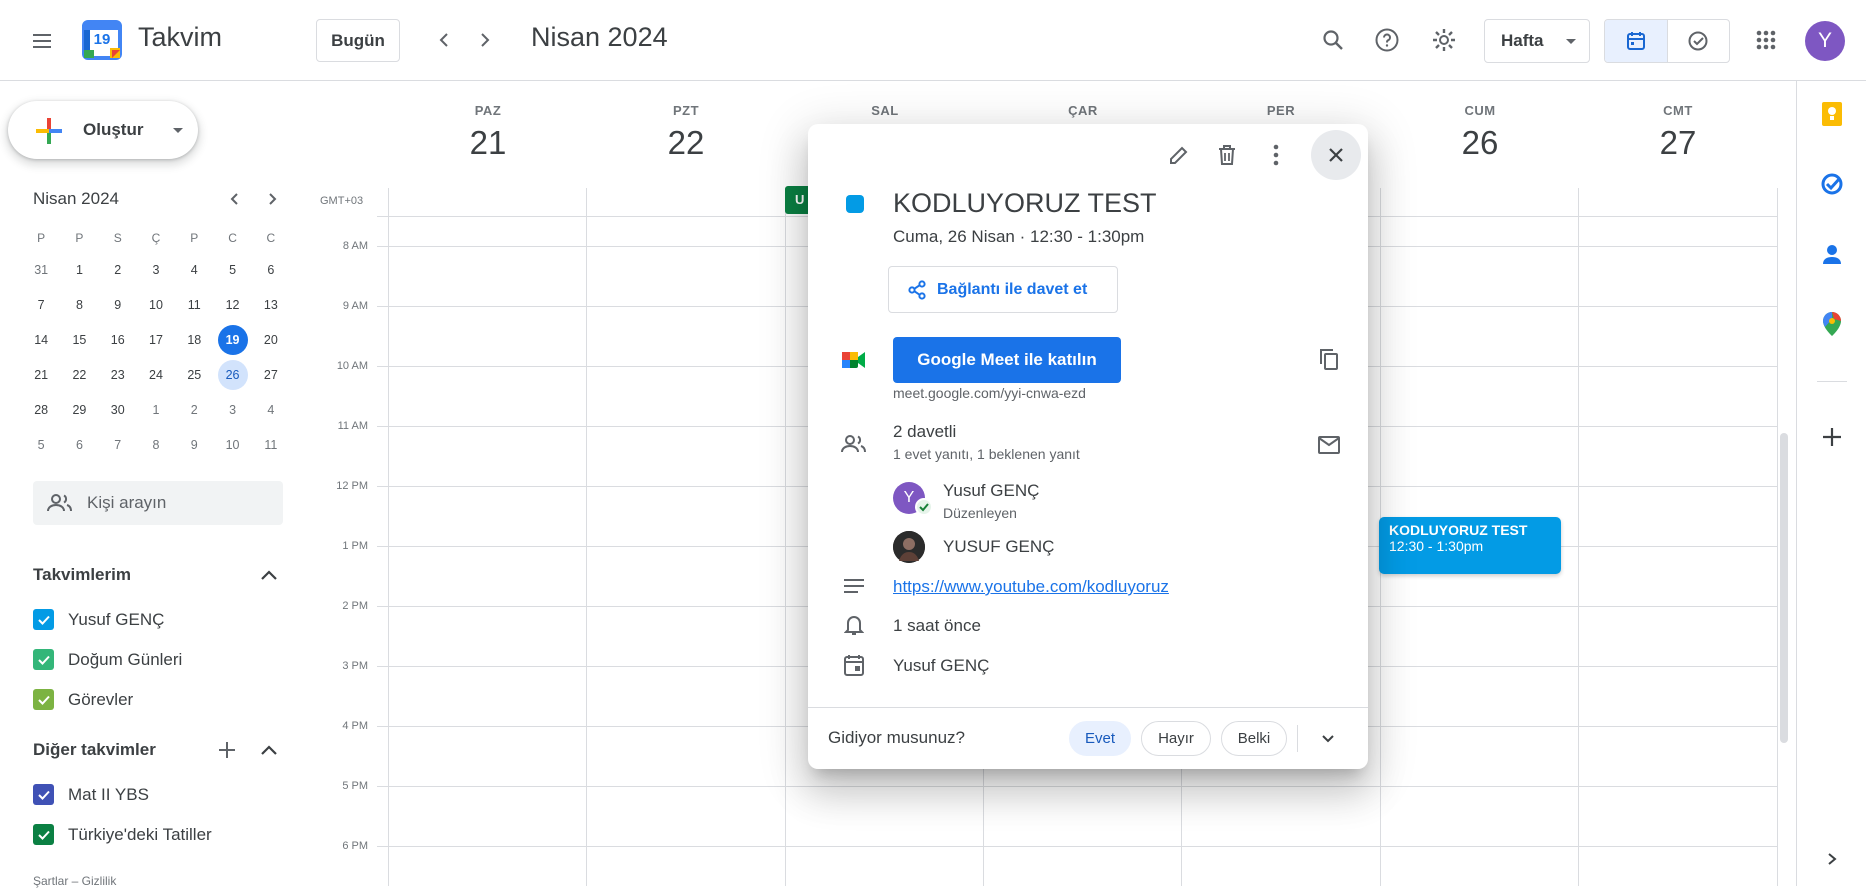 The width and height of the screenshot is (1866, 888). I want to click on contacts-icon, so click(1832, 254).